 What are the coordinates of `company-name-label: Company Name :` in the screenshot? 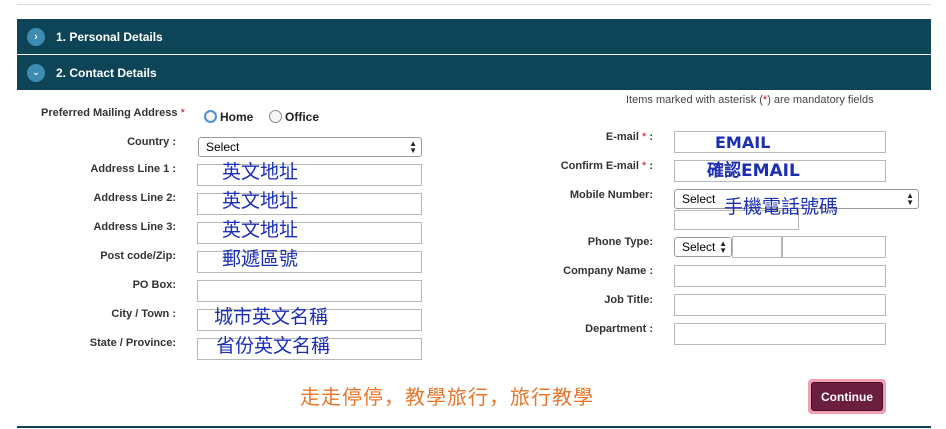 It's located at (608, 271).